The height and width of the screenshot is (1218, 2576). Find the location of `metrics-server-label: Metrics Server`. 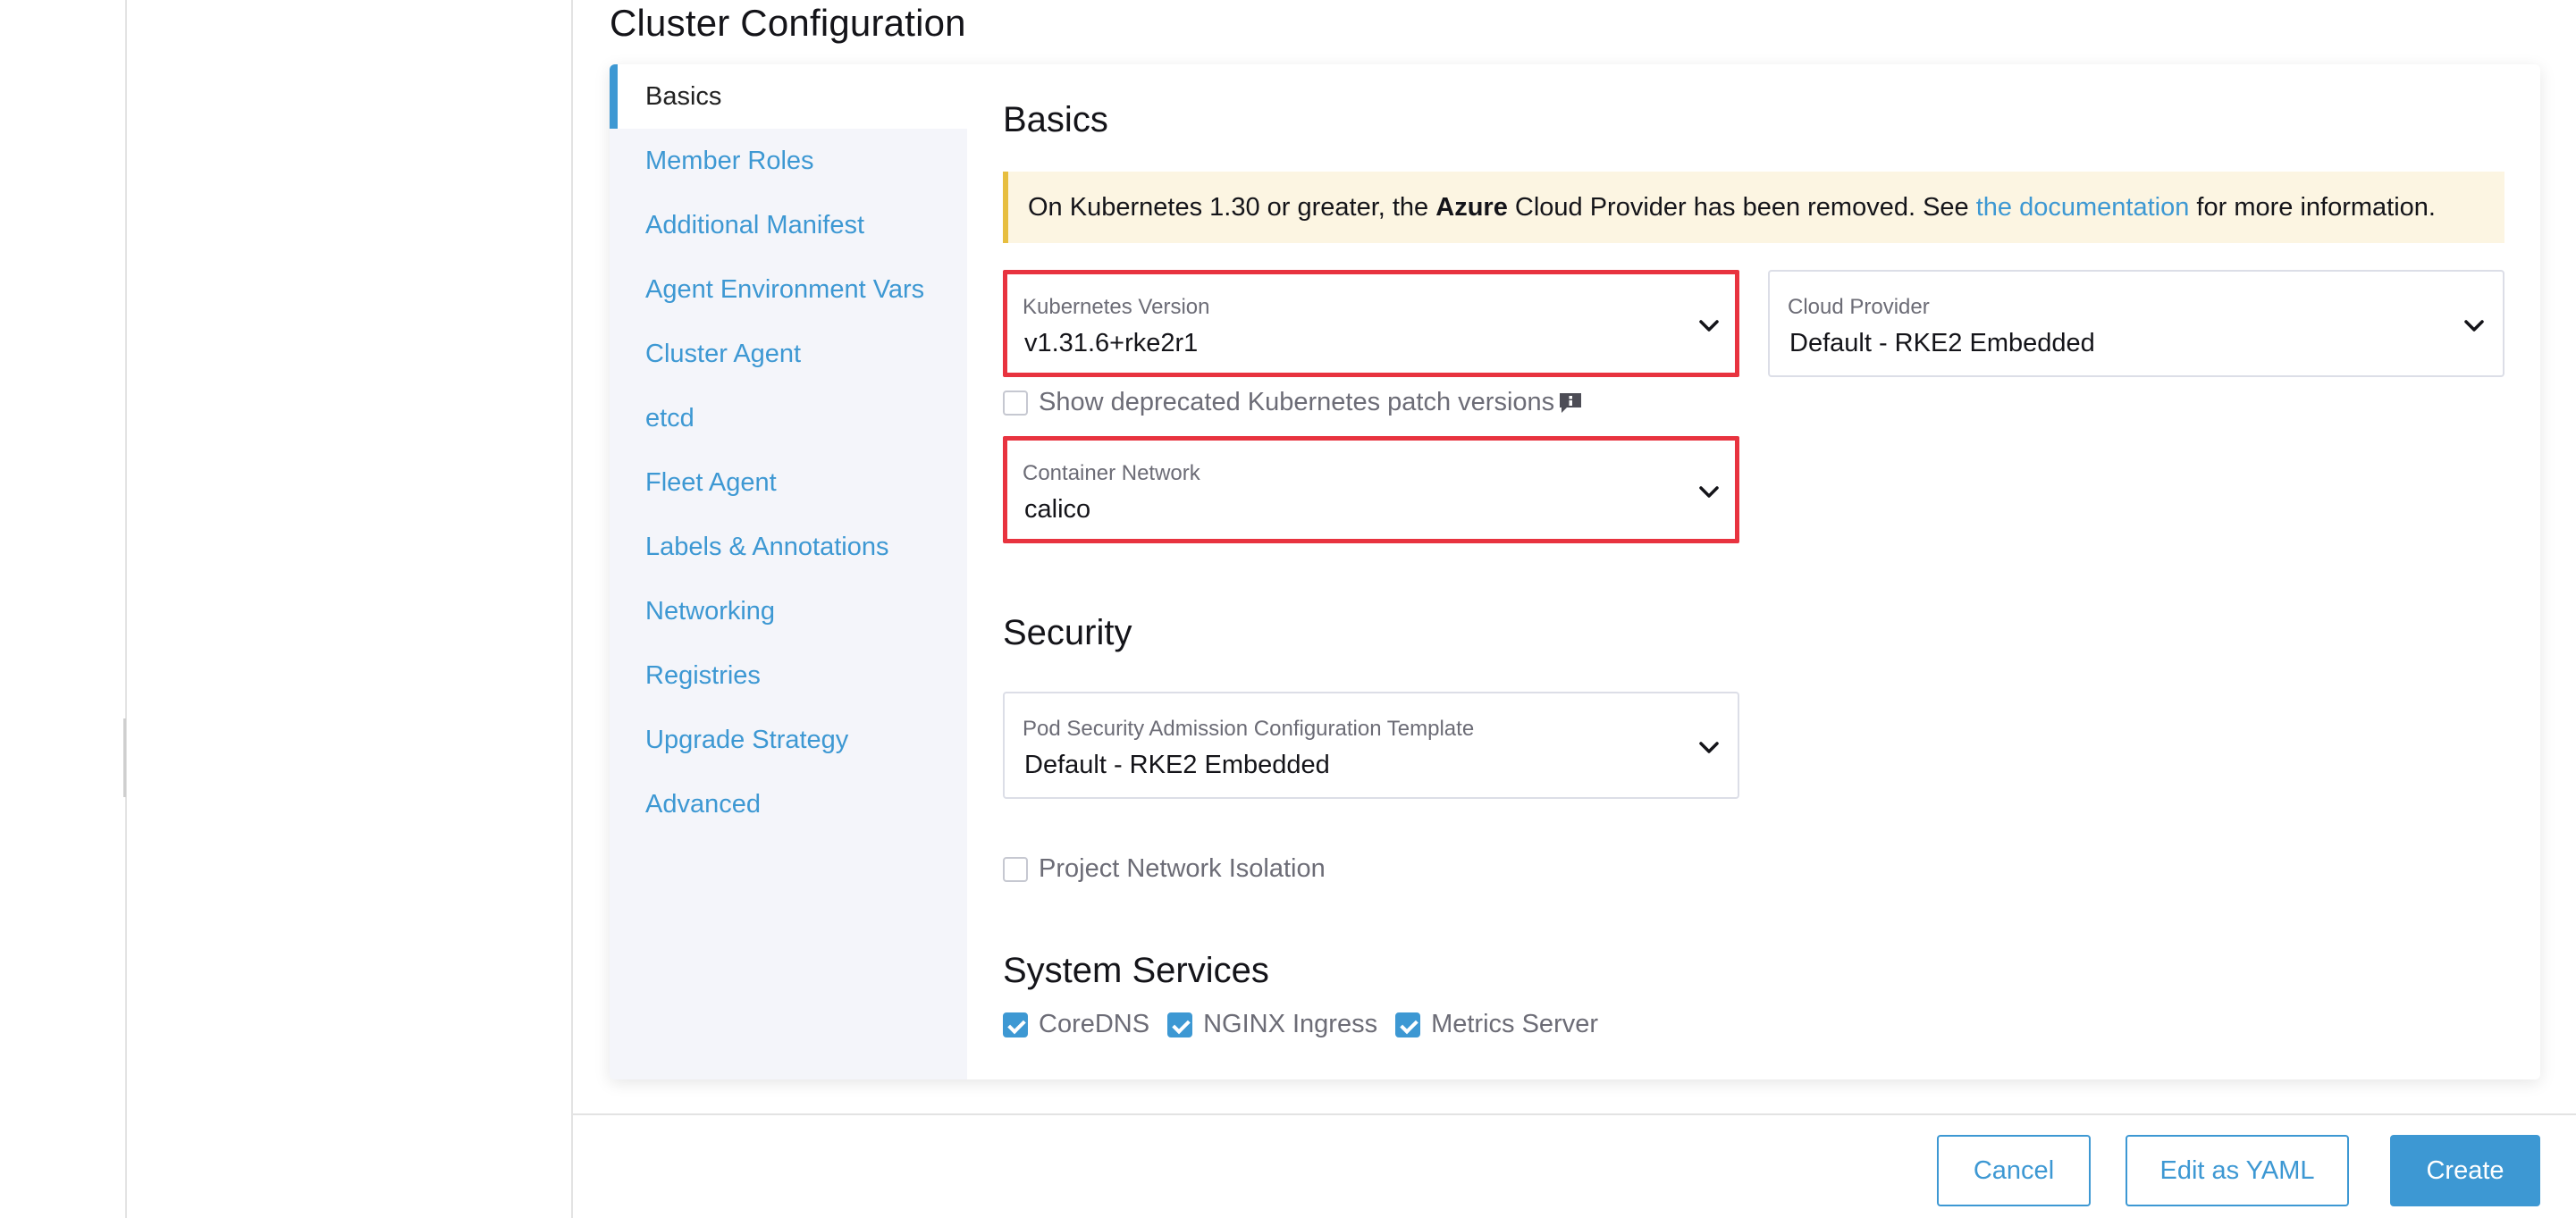

metrics-server-label: Metrics Server is located at coordinates (1515, 1024).